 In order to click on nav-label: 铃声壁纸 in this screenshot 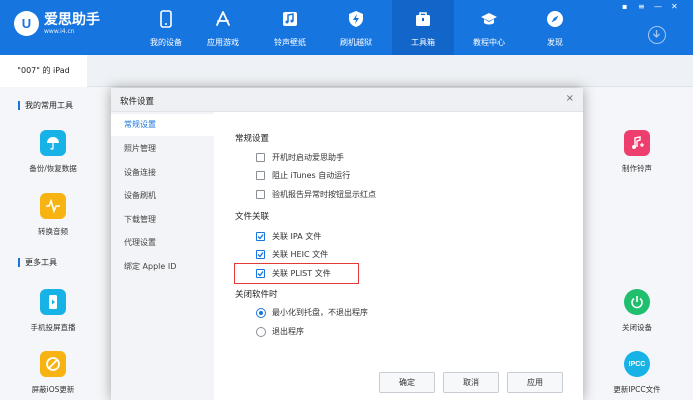, I will do `click(290, 42)`.